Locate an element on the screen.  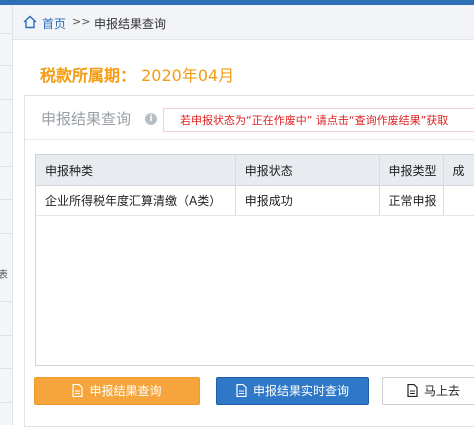
panel-divider is located at coordinates (249, 139).